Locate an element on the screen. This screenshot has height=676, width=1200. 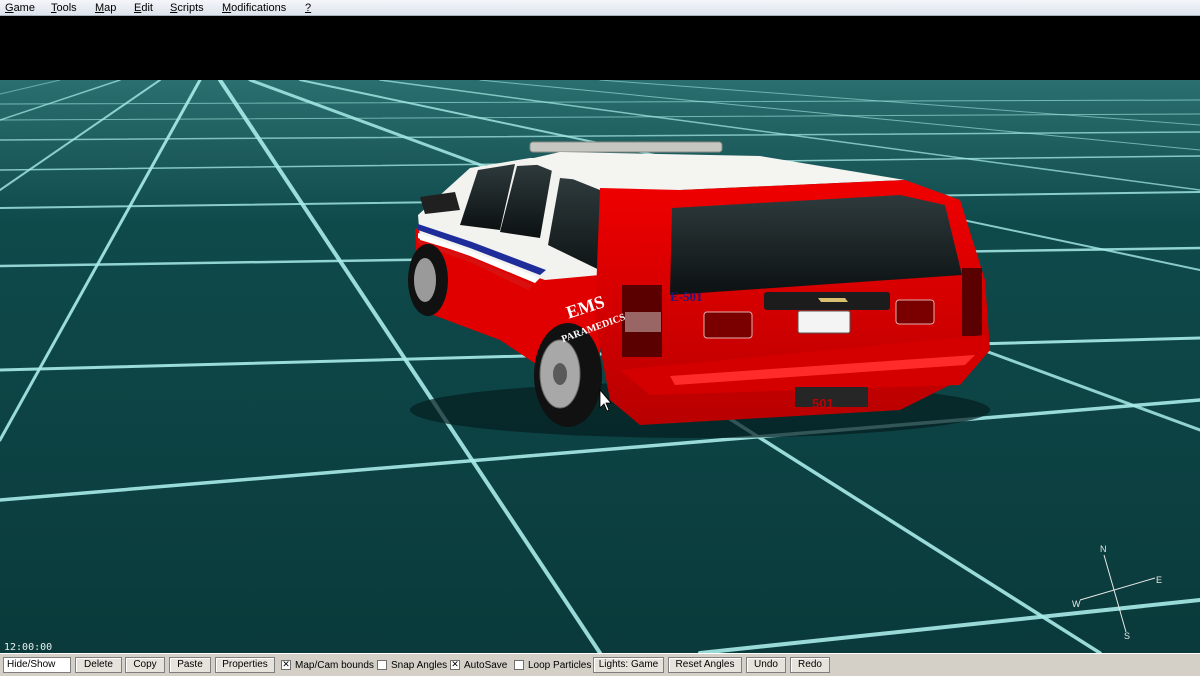
paste-button: Paste is located at coordinates (190, 665).